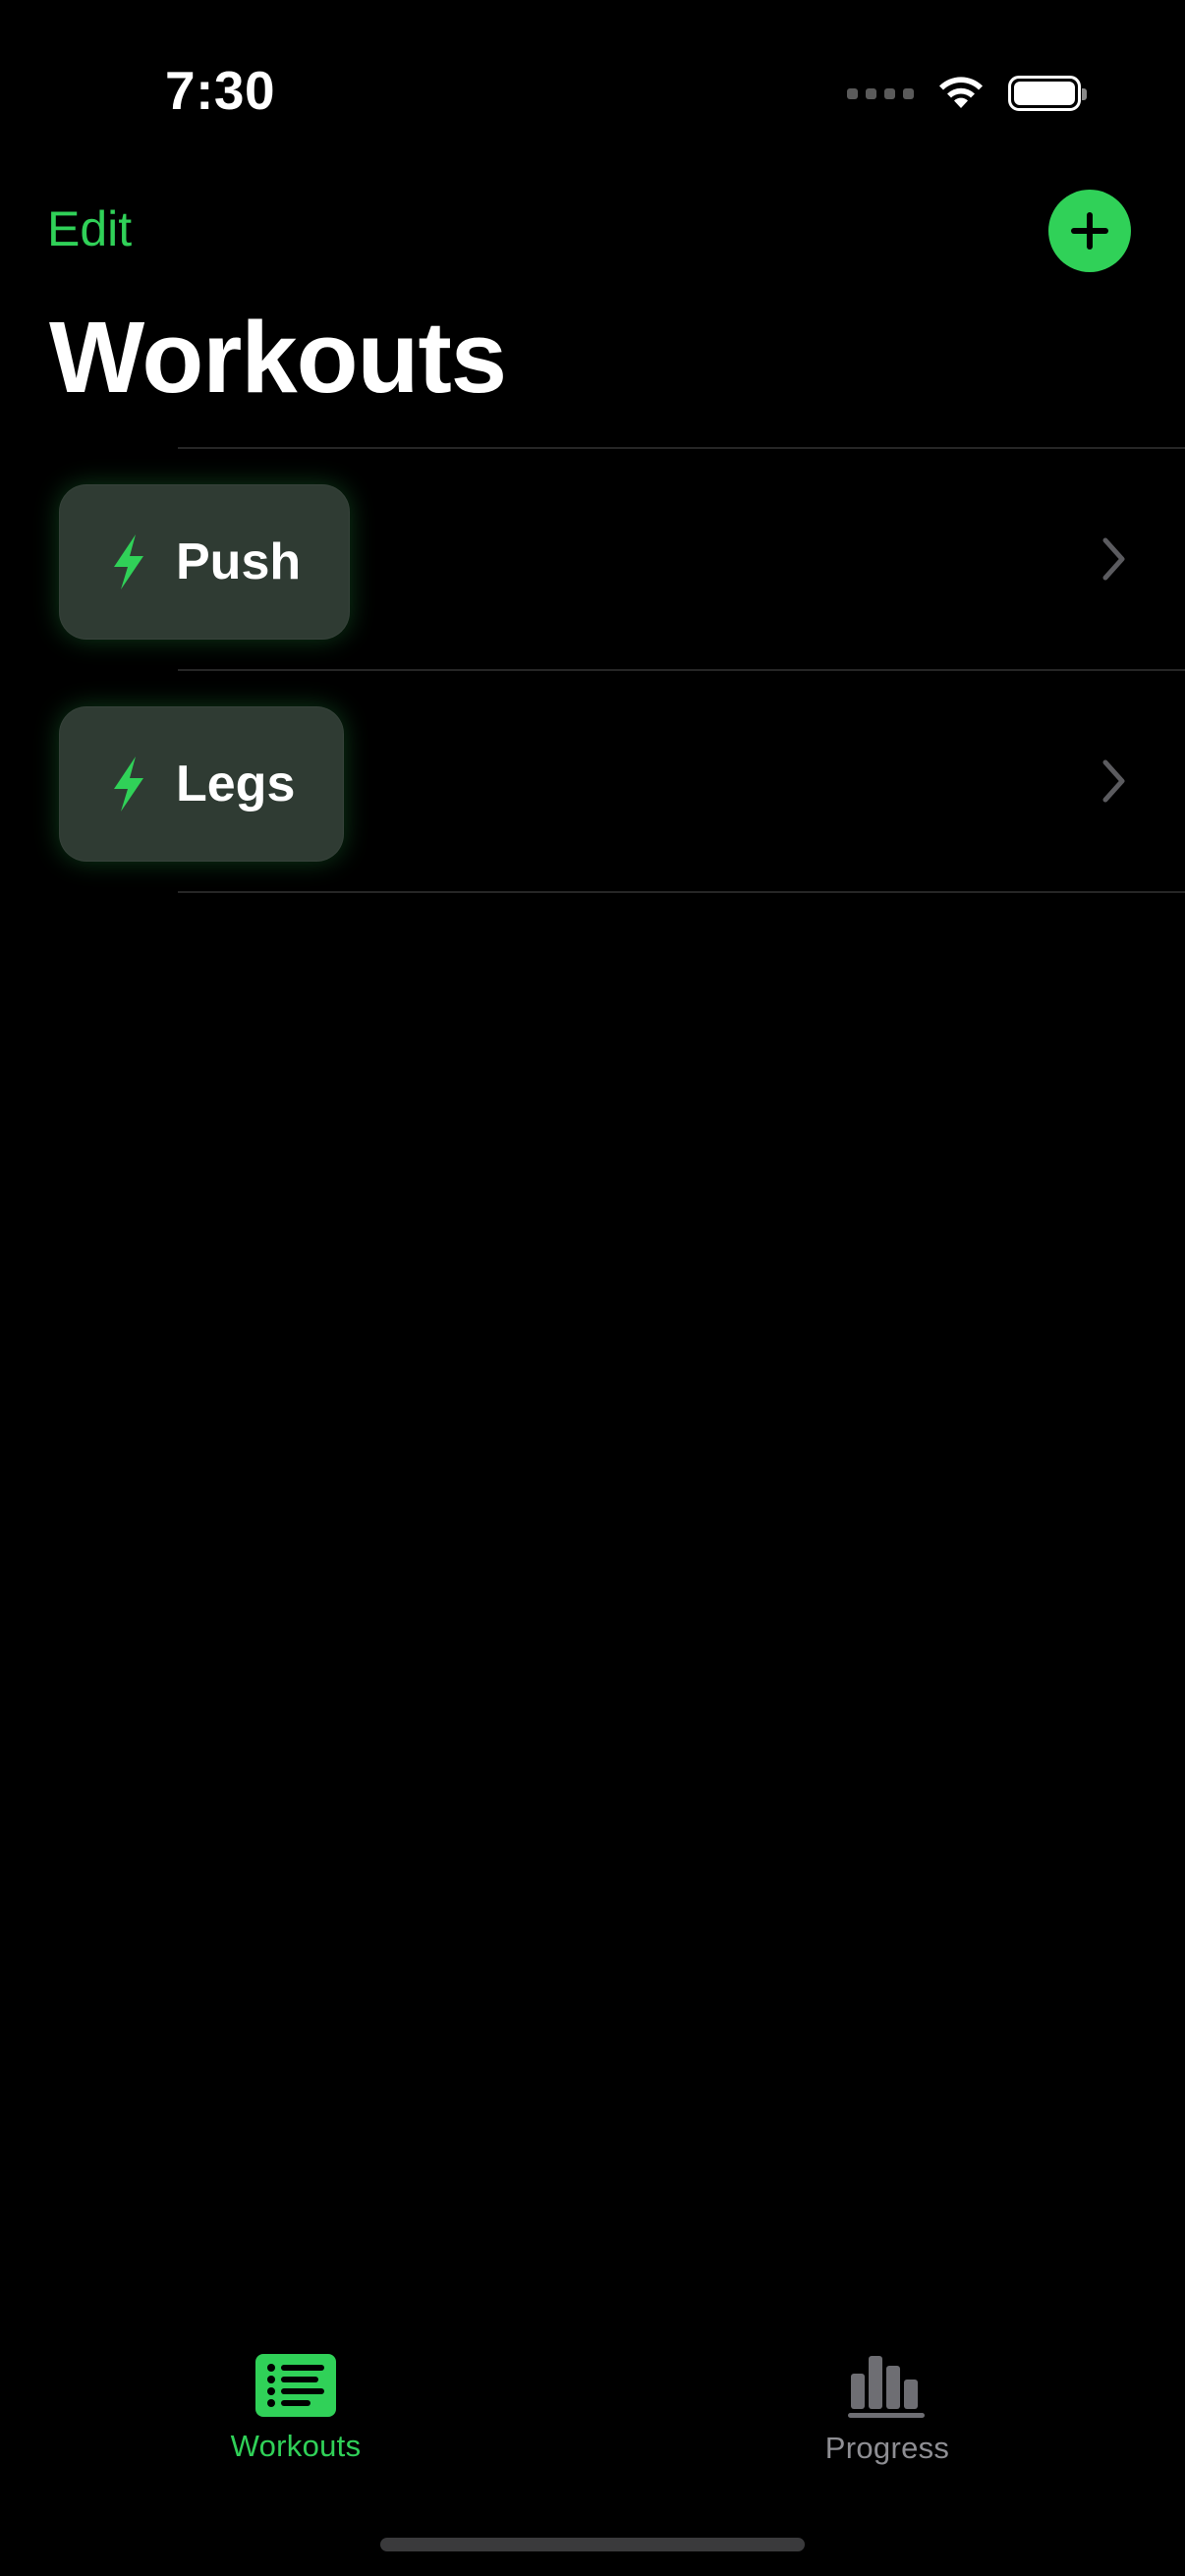 The image size is (1185, 2576). Describe the element at coordinates (592, 93) in the screenshot. I see `status-bar: 7:30` at that location.